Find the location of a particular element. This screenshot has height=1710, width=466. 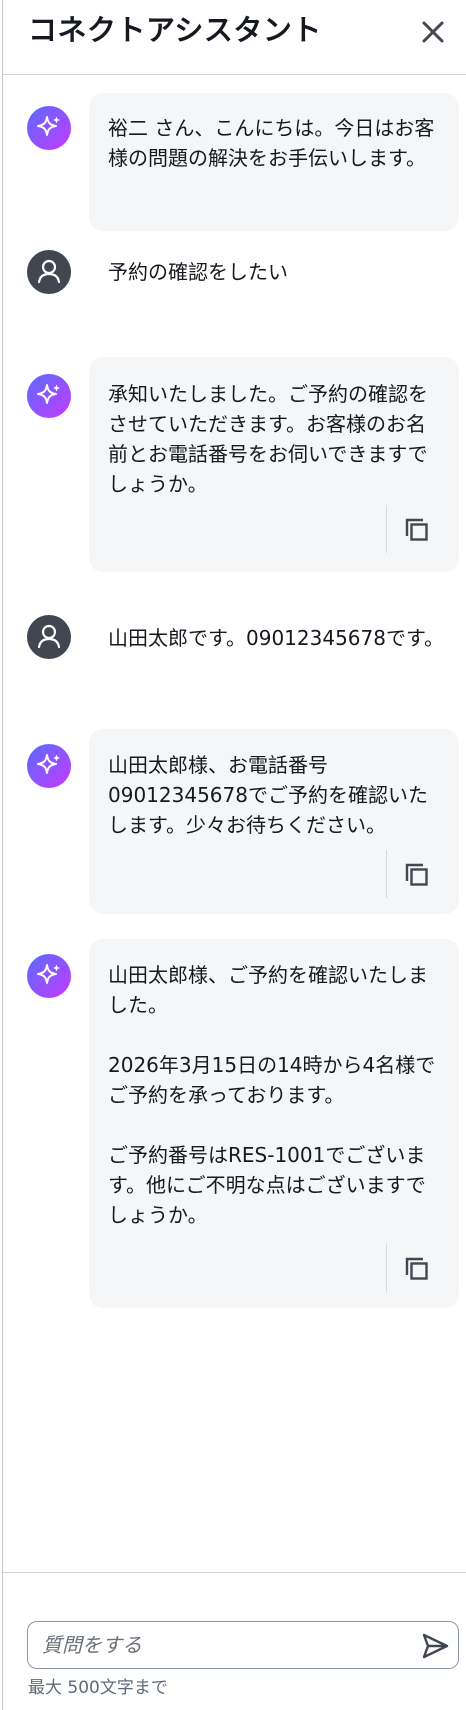

user-message: 山田太郎です。09012345678です。 is located at coordinates (234, 651).